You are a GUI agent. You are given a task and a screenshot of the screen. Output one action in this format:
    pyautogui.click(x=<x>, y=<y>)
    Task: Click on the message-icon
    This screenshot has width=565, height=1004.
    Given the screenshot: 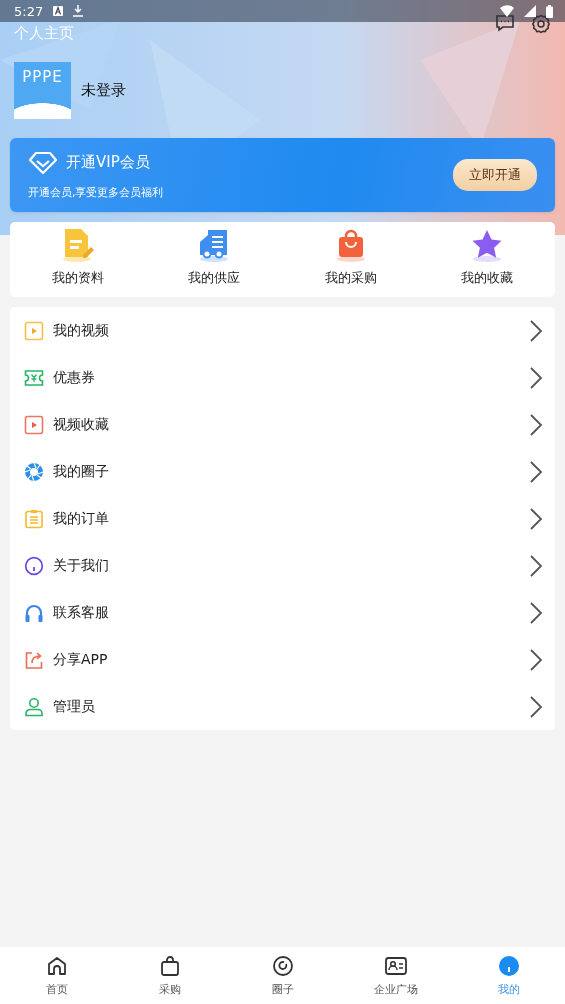 What is the action you would take?
    pyautogui.click(x=505, y=23)
    